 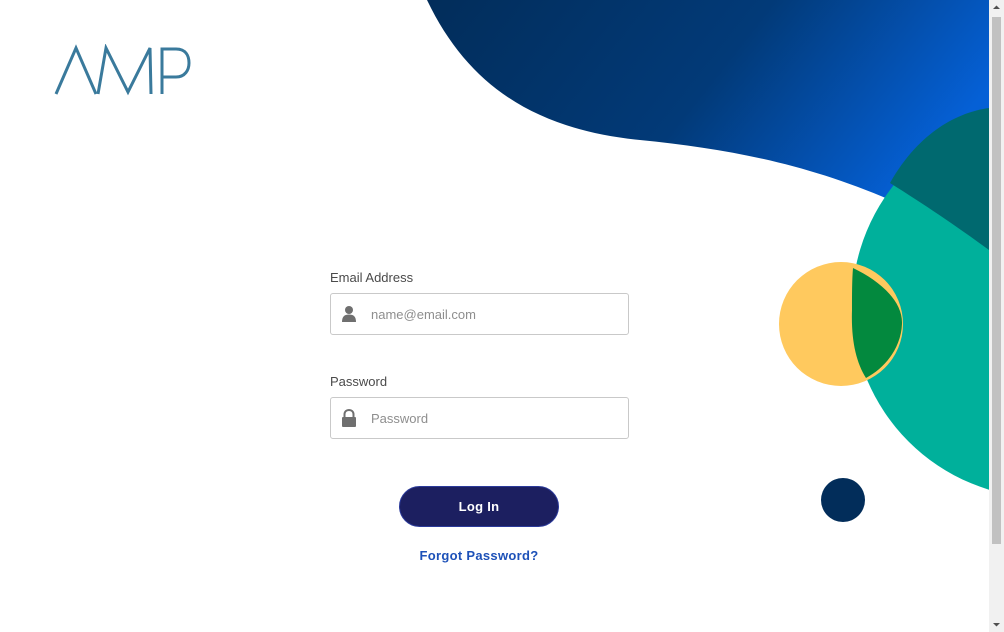 I want to click on email-label: Email Address, so click(x=372, y=277).